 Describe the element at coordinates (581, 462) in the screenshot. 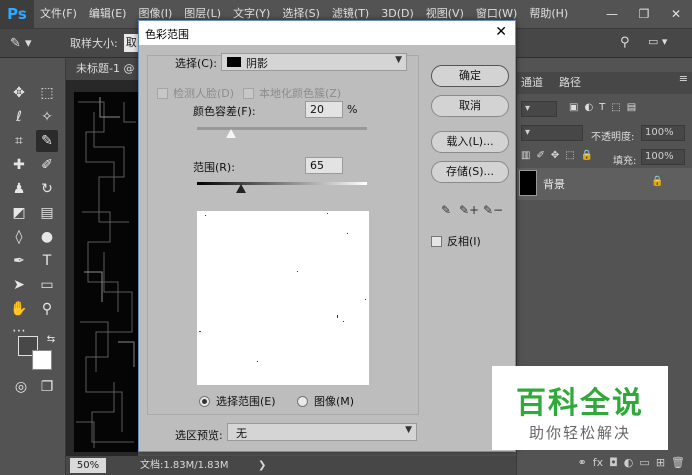

I see `link-layers-icon: ⚭` at that location.